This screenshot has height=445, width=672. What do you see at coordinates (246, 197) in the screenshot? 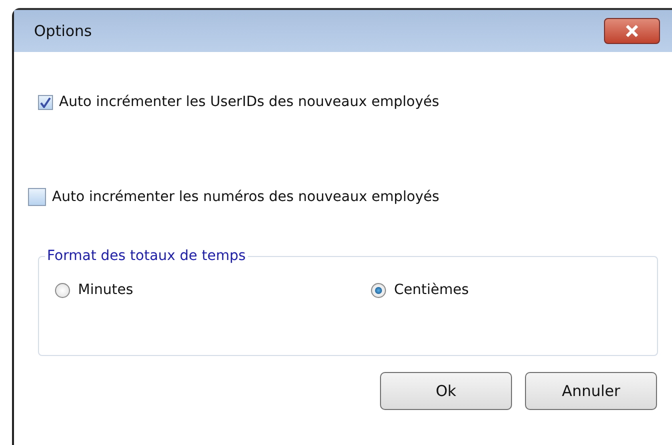
I see `checkbox-label: Auto incrémenter les numéros des nouveaux employés` at bounding box center [246, 197].